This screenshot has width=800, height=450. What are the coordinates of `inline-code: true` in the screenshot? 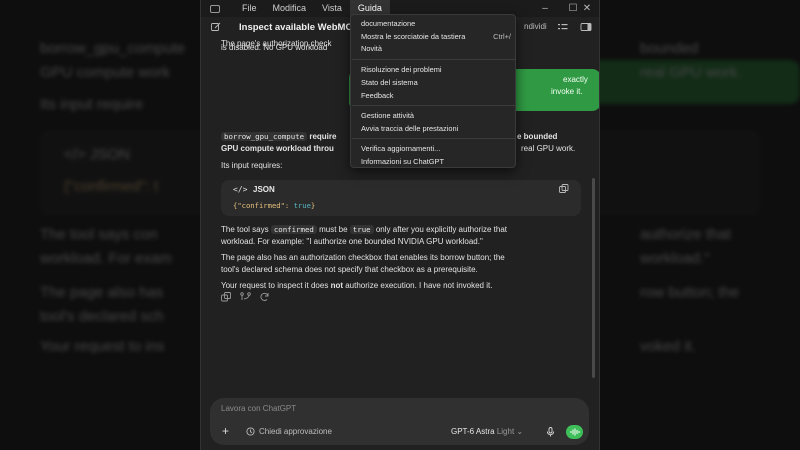 It's located at (361, 229).